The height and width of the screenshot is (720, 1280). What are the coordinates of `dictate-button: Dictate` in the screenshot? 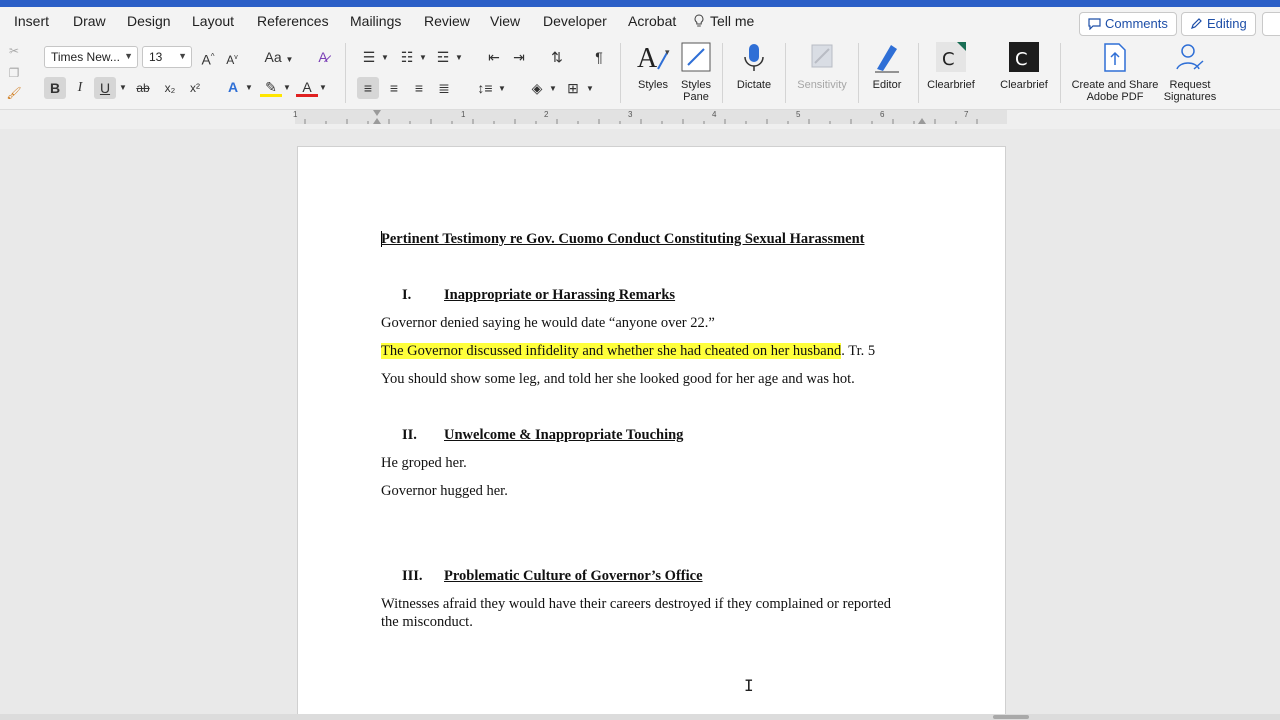 It's located at (754, 66).